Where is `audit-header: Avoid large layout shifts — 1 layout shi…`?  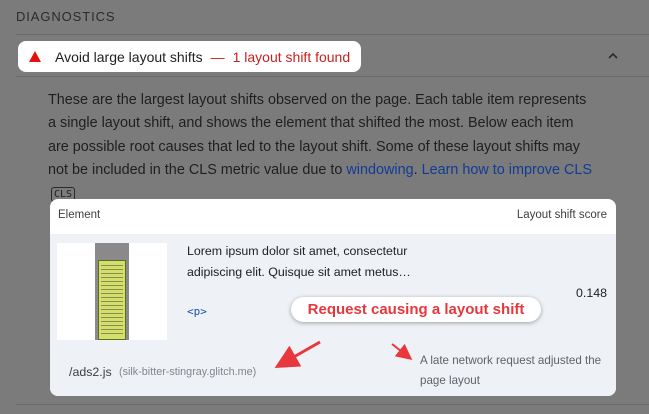
audit-header: Avoid large layout shifts — 1 layout shi… is located at coordinates (189, 56).